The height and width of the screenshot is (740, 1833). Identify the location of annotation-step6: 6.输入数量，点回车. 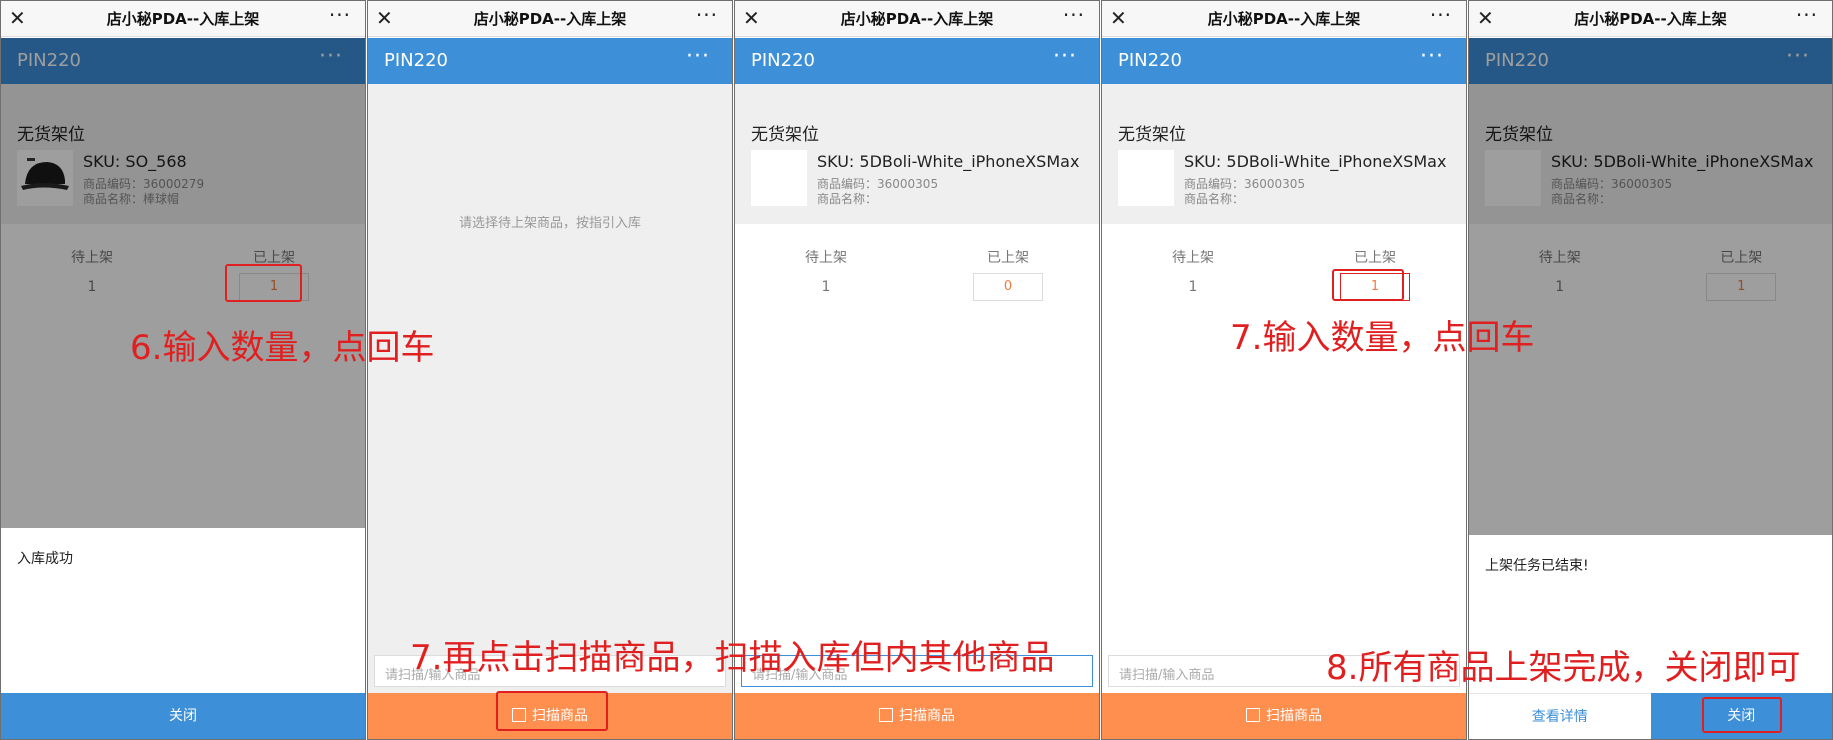
(282, 348).